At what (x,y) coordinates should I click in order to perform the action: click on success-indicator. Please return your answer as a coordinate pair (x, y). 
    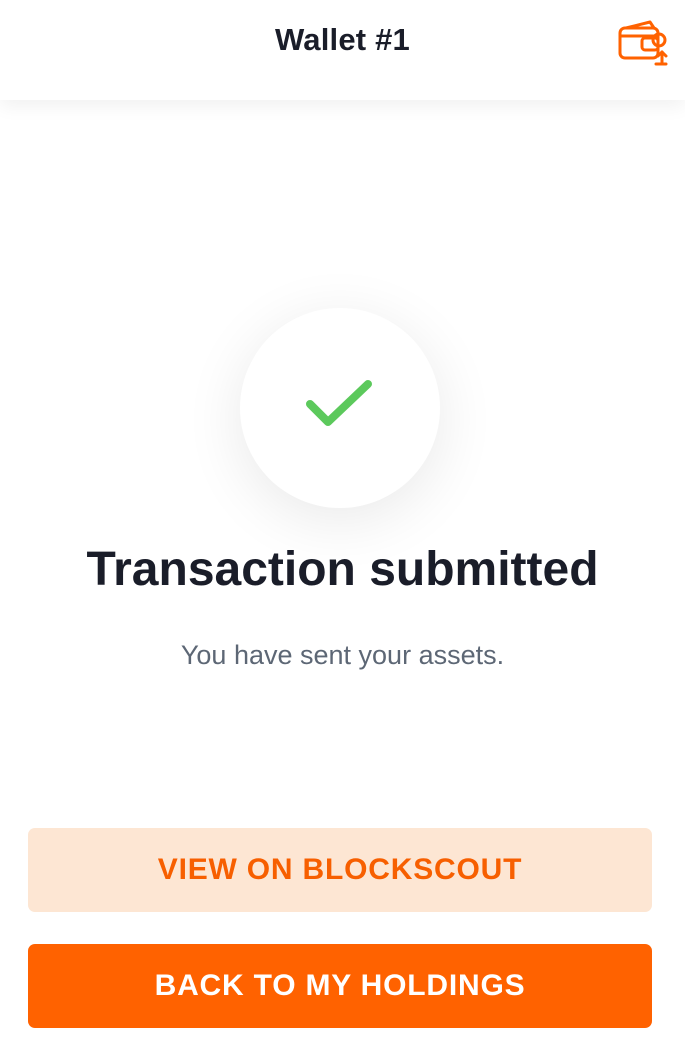
    Looking at the image, I should click on (340, 408).